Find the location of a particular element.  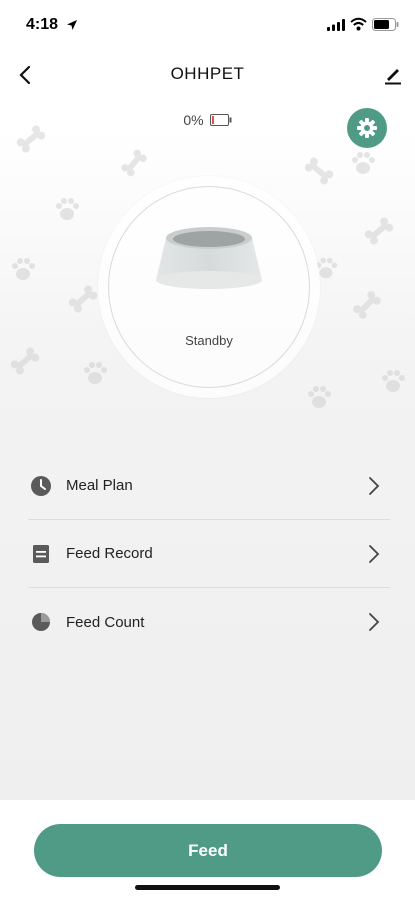

feed-count-label: Feed Count is located at coordinates (105, 622).